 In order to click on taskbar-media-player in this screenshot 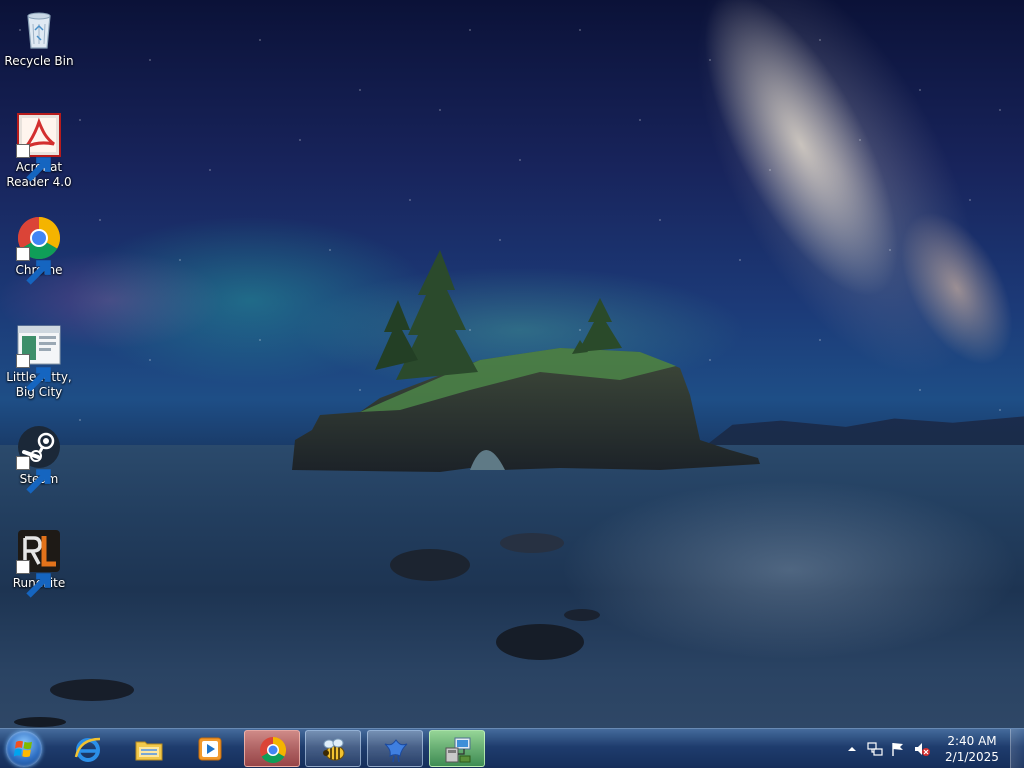, I will do `click(210, 748)`.